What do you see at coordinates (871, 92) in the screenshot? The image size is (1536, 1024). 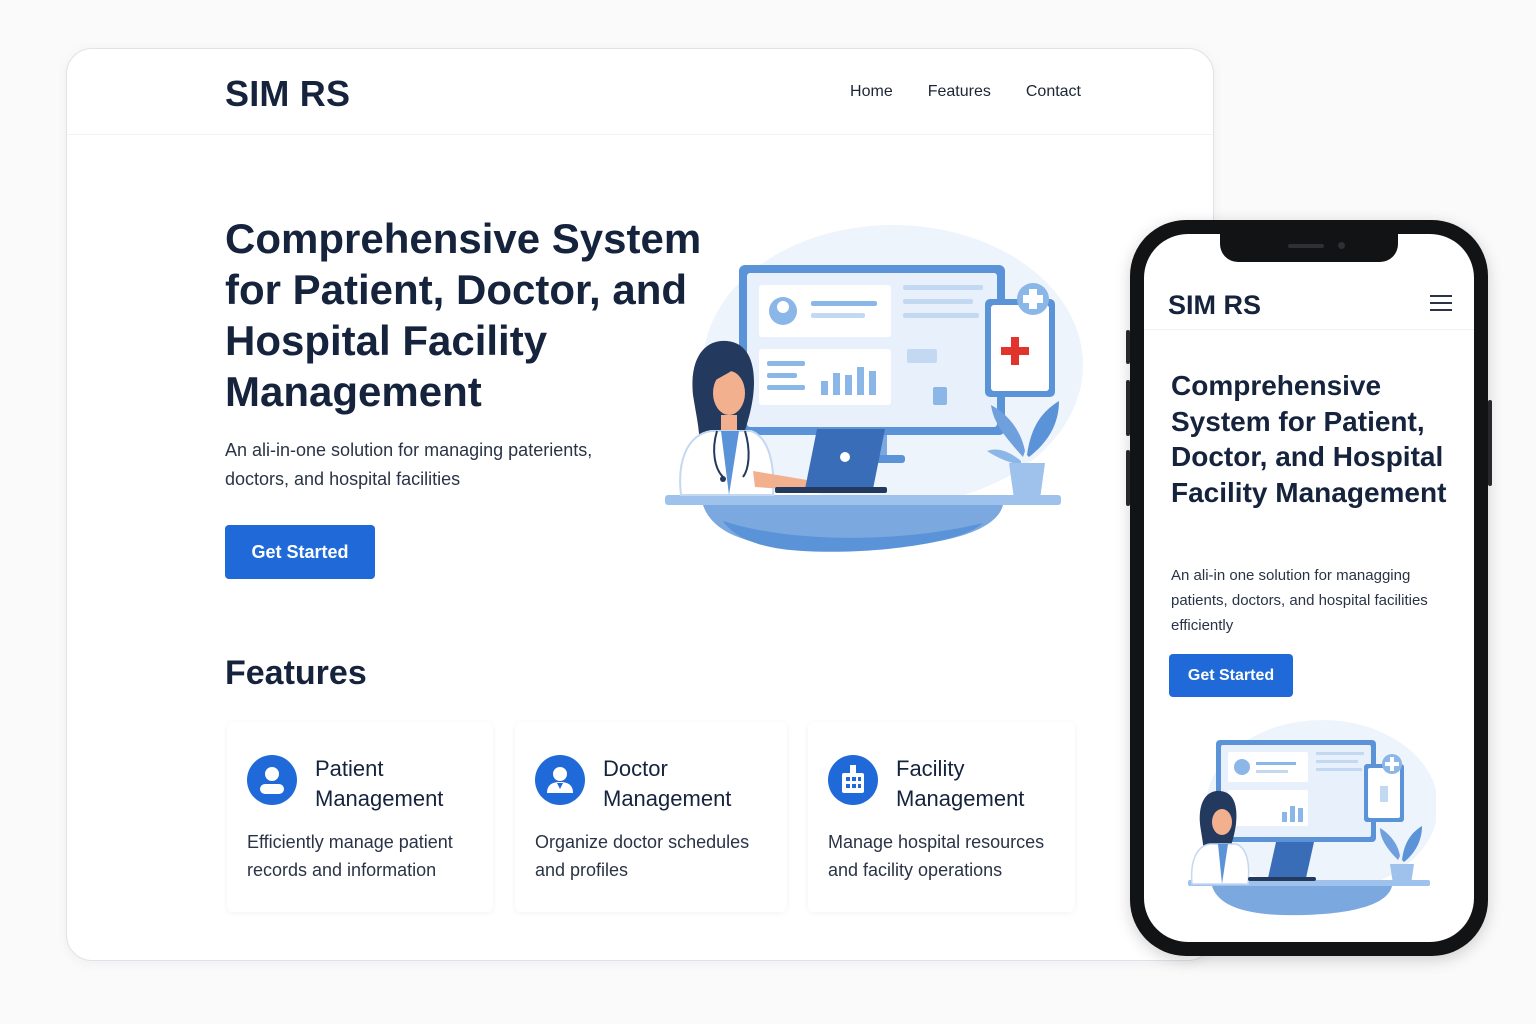 I see `nav-link-home: Home` at bounding box center [871, 92].